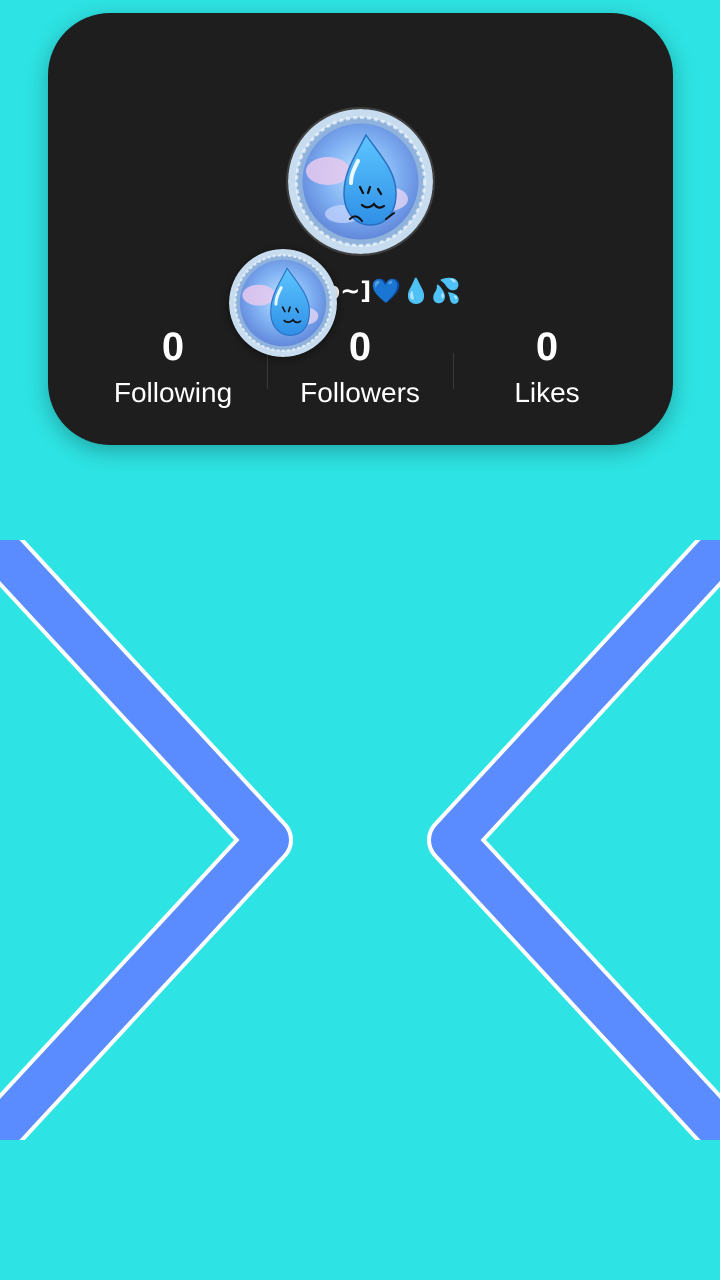  I want to click on profile-username: 💙 lop~]💙💧💦, so click(360, 291).